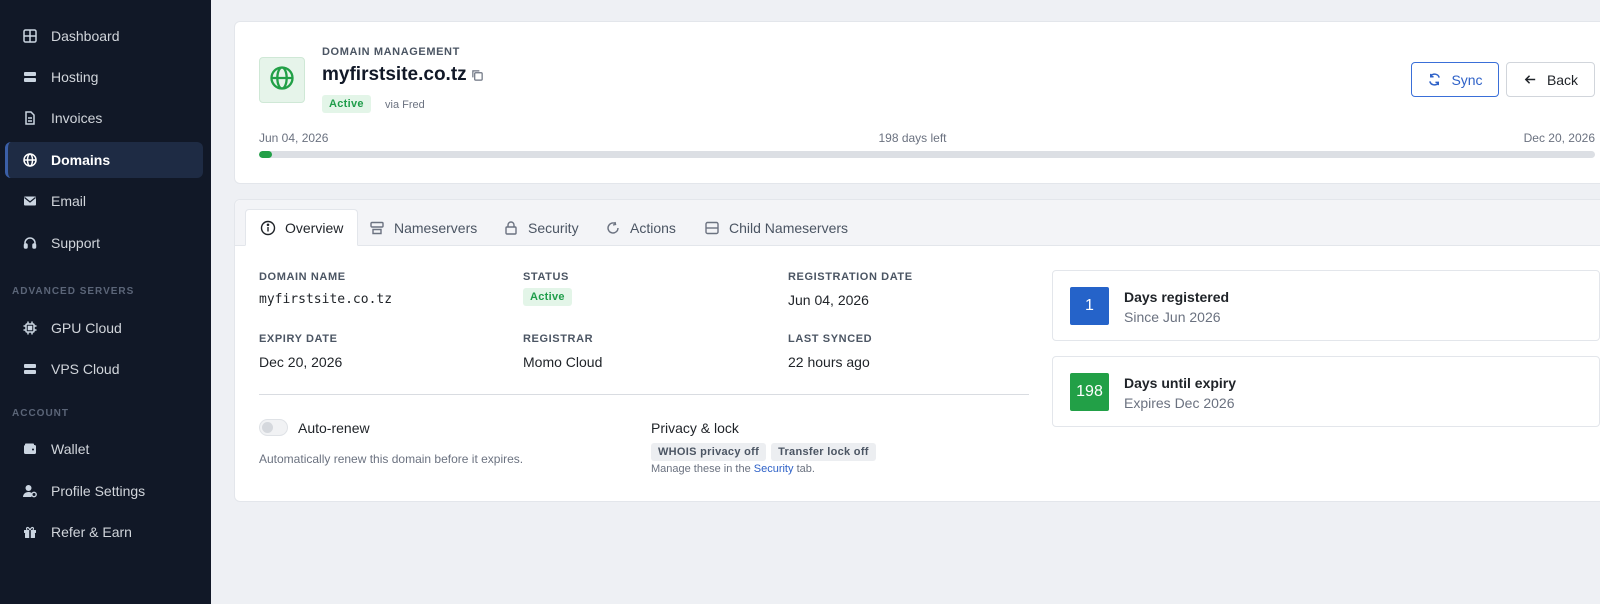 The width and height of the screenshot is (1600, 604). What do you see at coordinates (334, 428) in the screenshot?
I see `auto-renew-label: Auto-renew` at bounding box center [334, 428].